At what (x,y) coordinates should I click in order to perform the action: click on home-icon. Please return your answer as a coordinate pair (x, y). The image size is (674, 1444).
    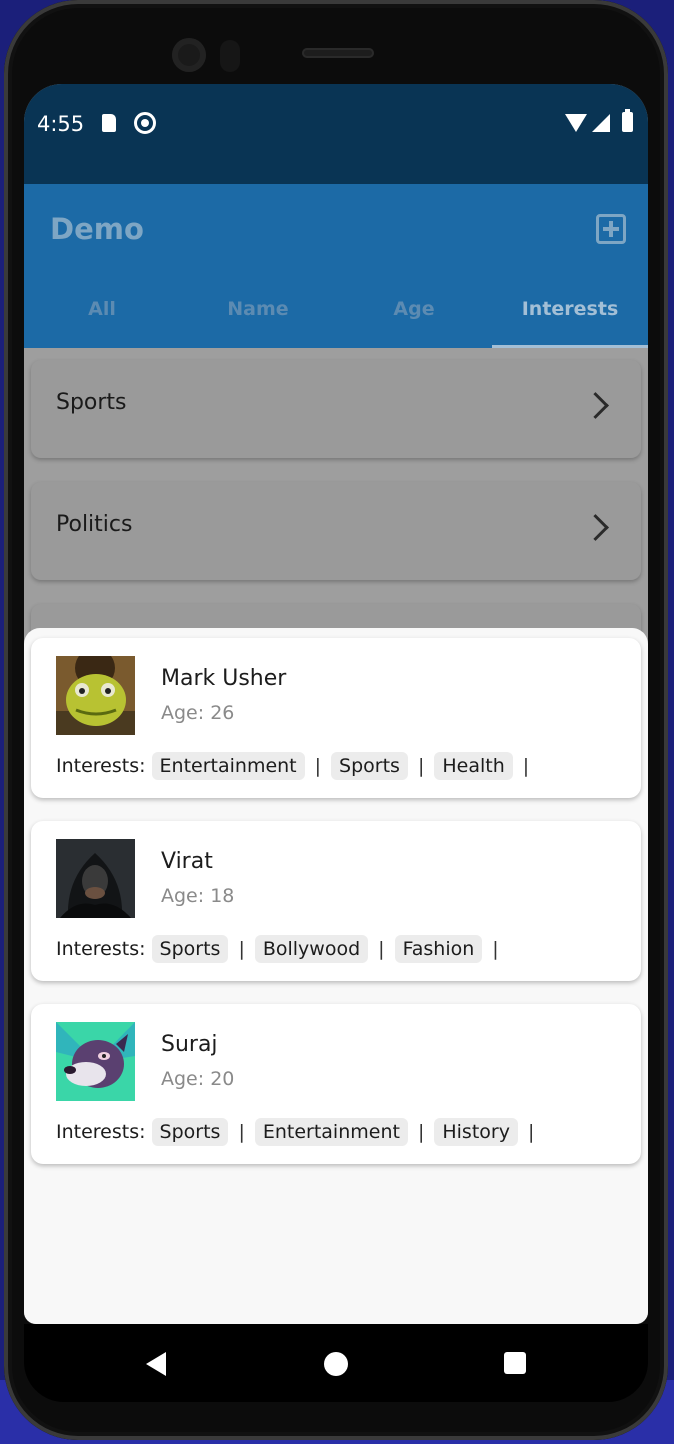
    Looking at the image, I should click on (336, 1364).